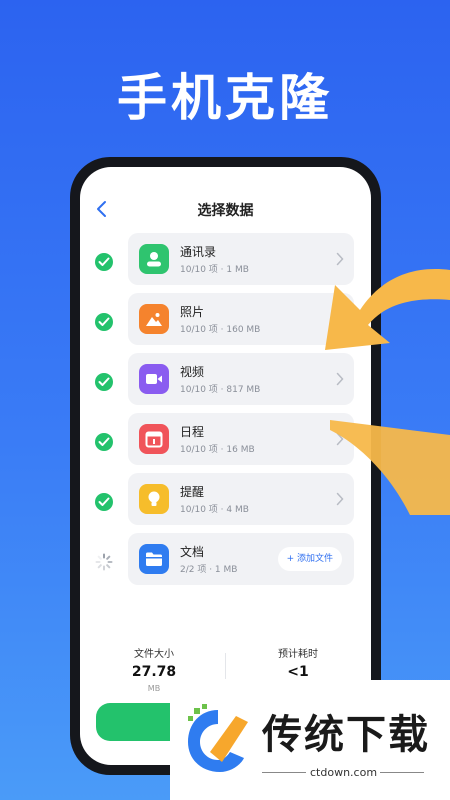  Describe the element at coordinates (298, 672) in the screenshot. I see `eta-value: <1` at that location.